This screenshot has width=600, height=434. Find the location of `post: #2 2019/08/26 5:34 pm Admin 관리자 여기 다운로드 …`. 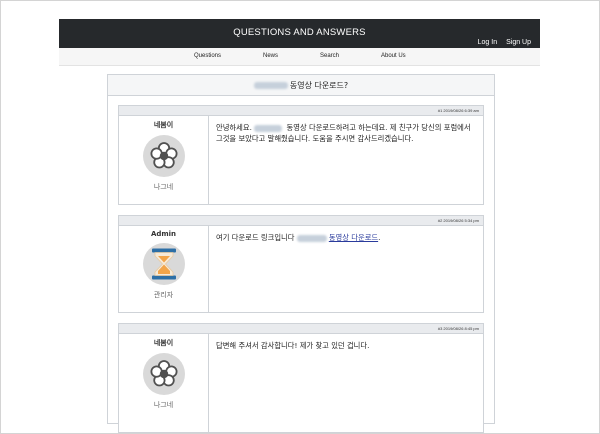

post: #2 2019/08/26 5:34 pm Admin 관리자 여기 다운로드 … is located at coordinates (301, 264).